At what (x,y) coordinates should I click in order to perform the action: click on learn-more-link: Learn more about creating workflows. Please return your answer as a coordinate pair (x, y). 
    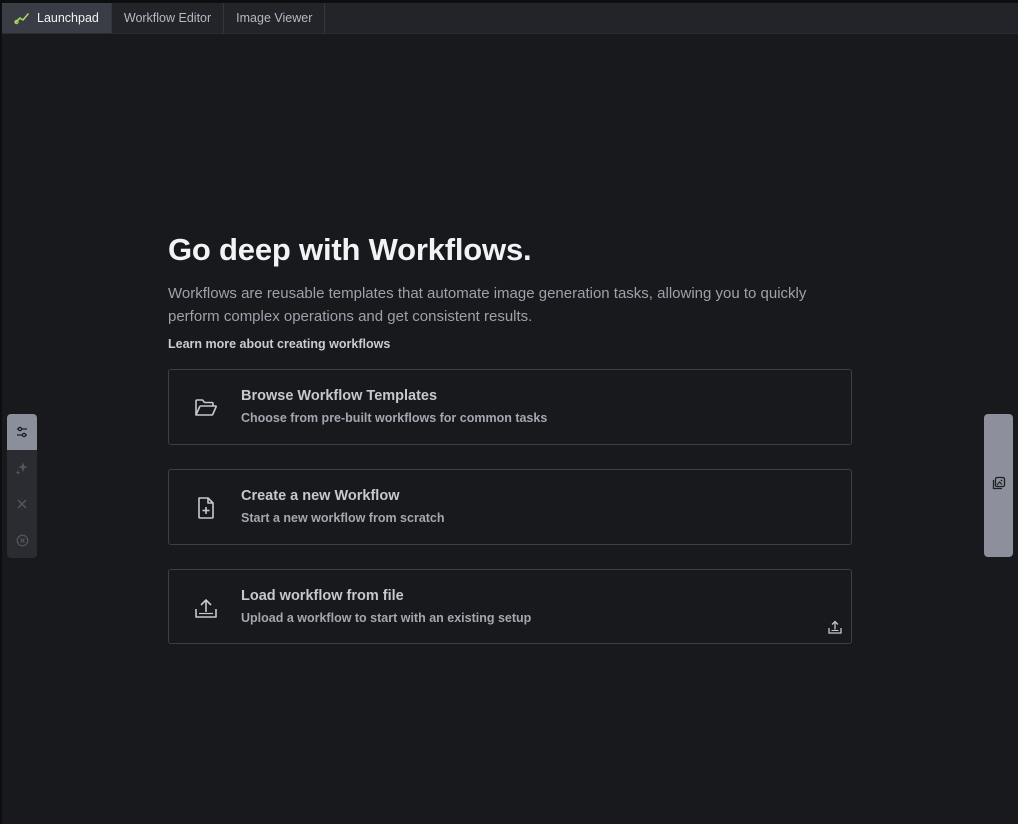
    Looking at the image, I should click on (279, 344).